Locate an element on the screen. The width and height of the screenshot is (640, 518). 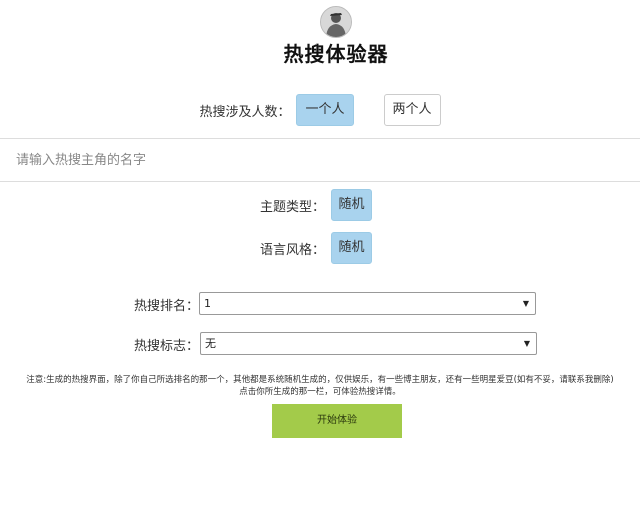
start-experience-button: 开始体验 is located at coordinates (337, 421).